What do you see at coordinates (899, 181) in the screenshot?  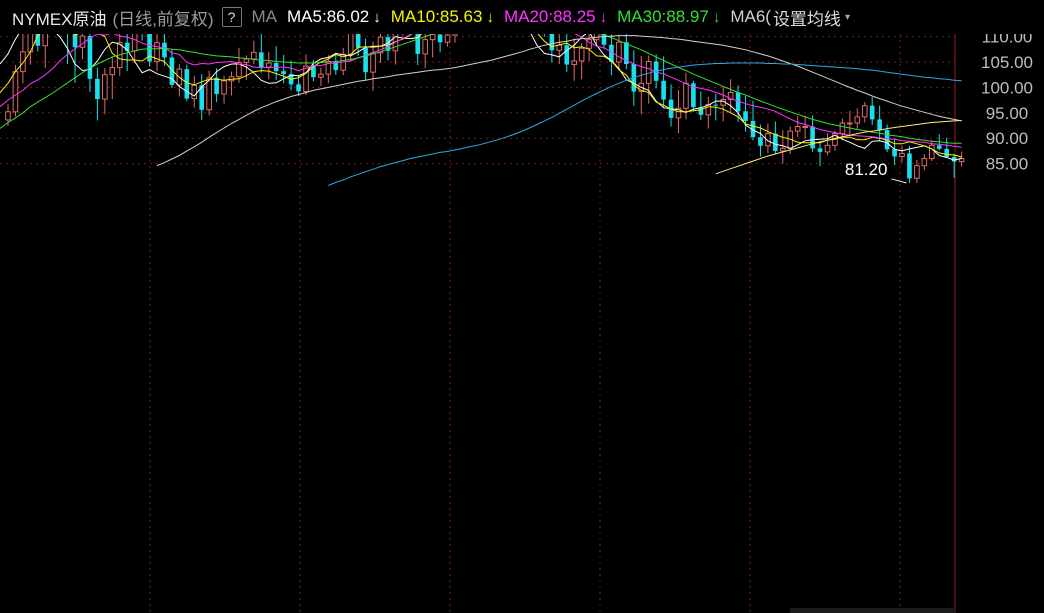 I see `min-annotation-pointer` at bounding box center [899, 181].